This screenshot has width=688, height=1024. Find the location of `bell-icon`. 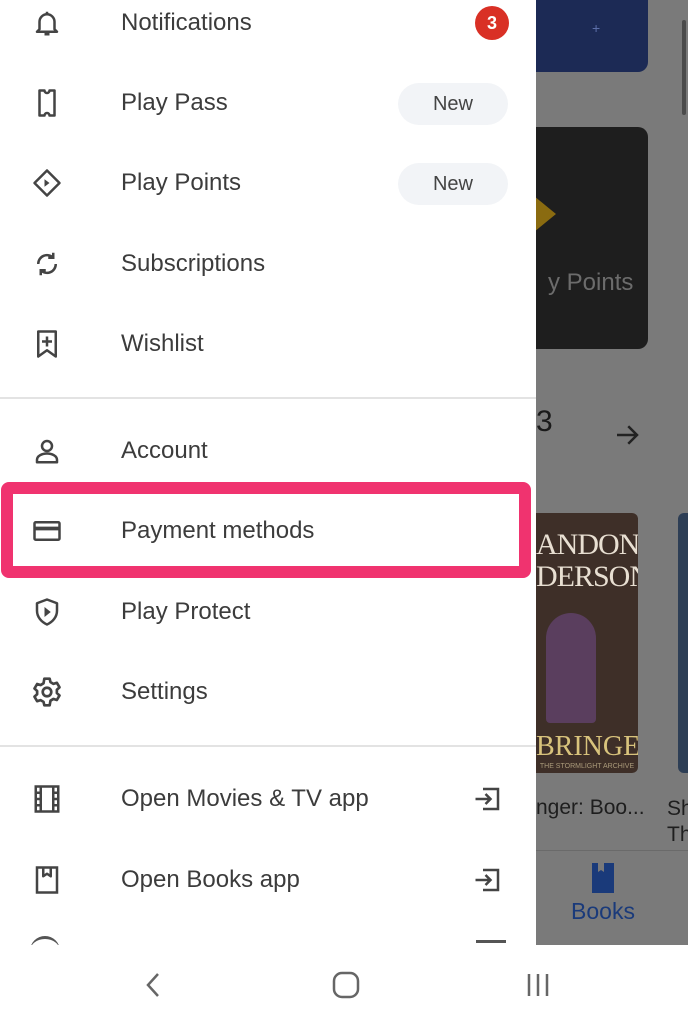

bell-icon is located at coordinates (47, 23).